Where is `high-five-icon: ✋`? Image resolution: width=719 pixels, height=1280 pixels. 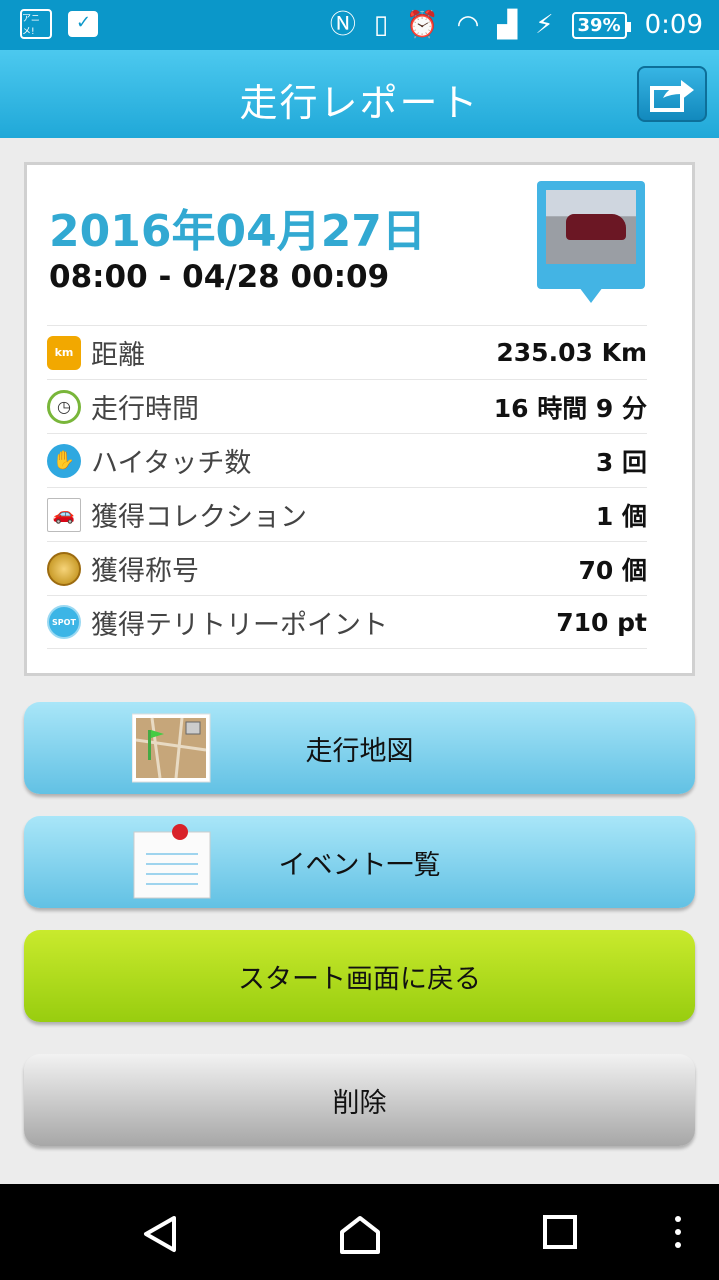 high-five-icon: ✋ is located at coordinates (64, 460).